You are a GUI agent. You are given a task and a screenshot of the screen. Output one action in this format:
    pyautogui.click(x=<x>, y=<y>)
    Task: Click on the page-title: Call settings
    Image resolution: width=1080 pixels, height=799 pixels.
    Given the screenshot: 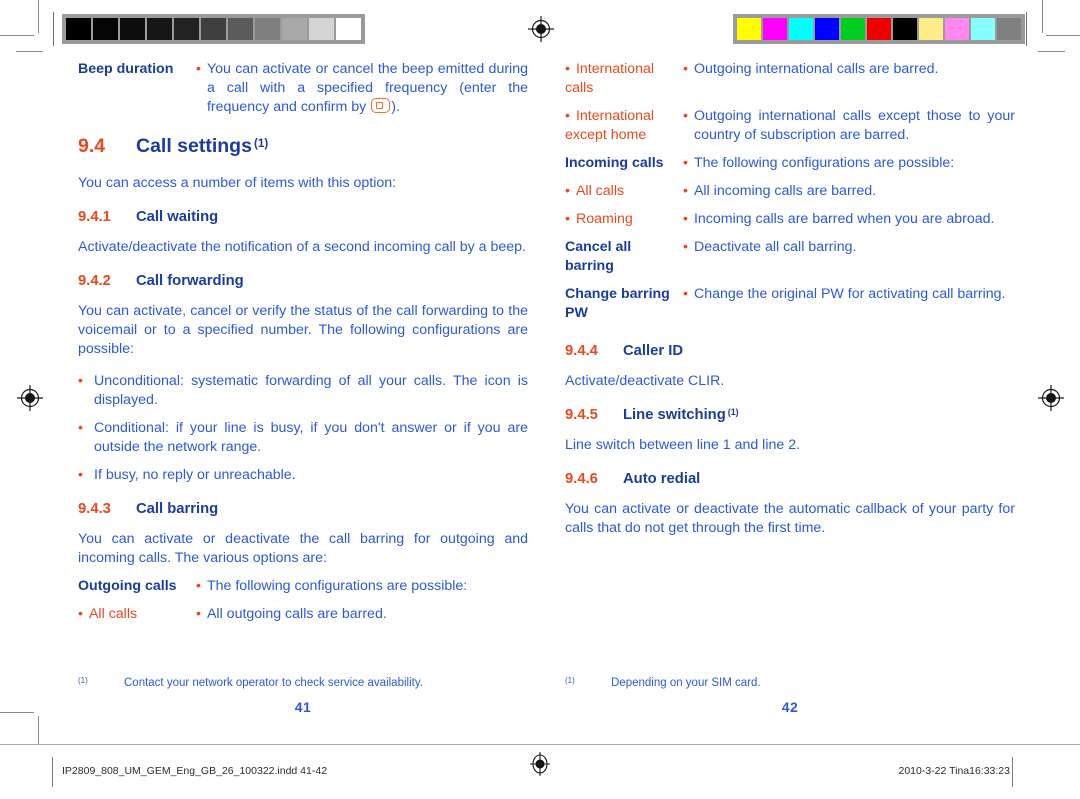 What is the action you would take?
    pyautogui.click(x=194, y=146)
    